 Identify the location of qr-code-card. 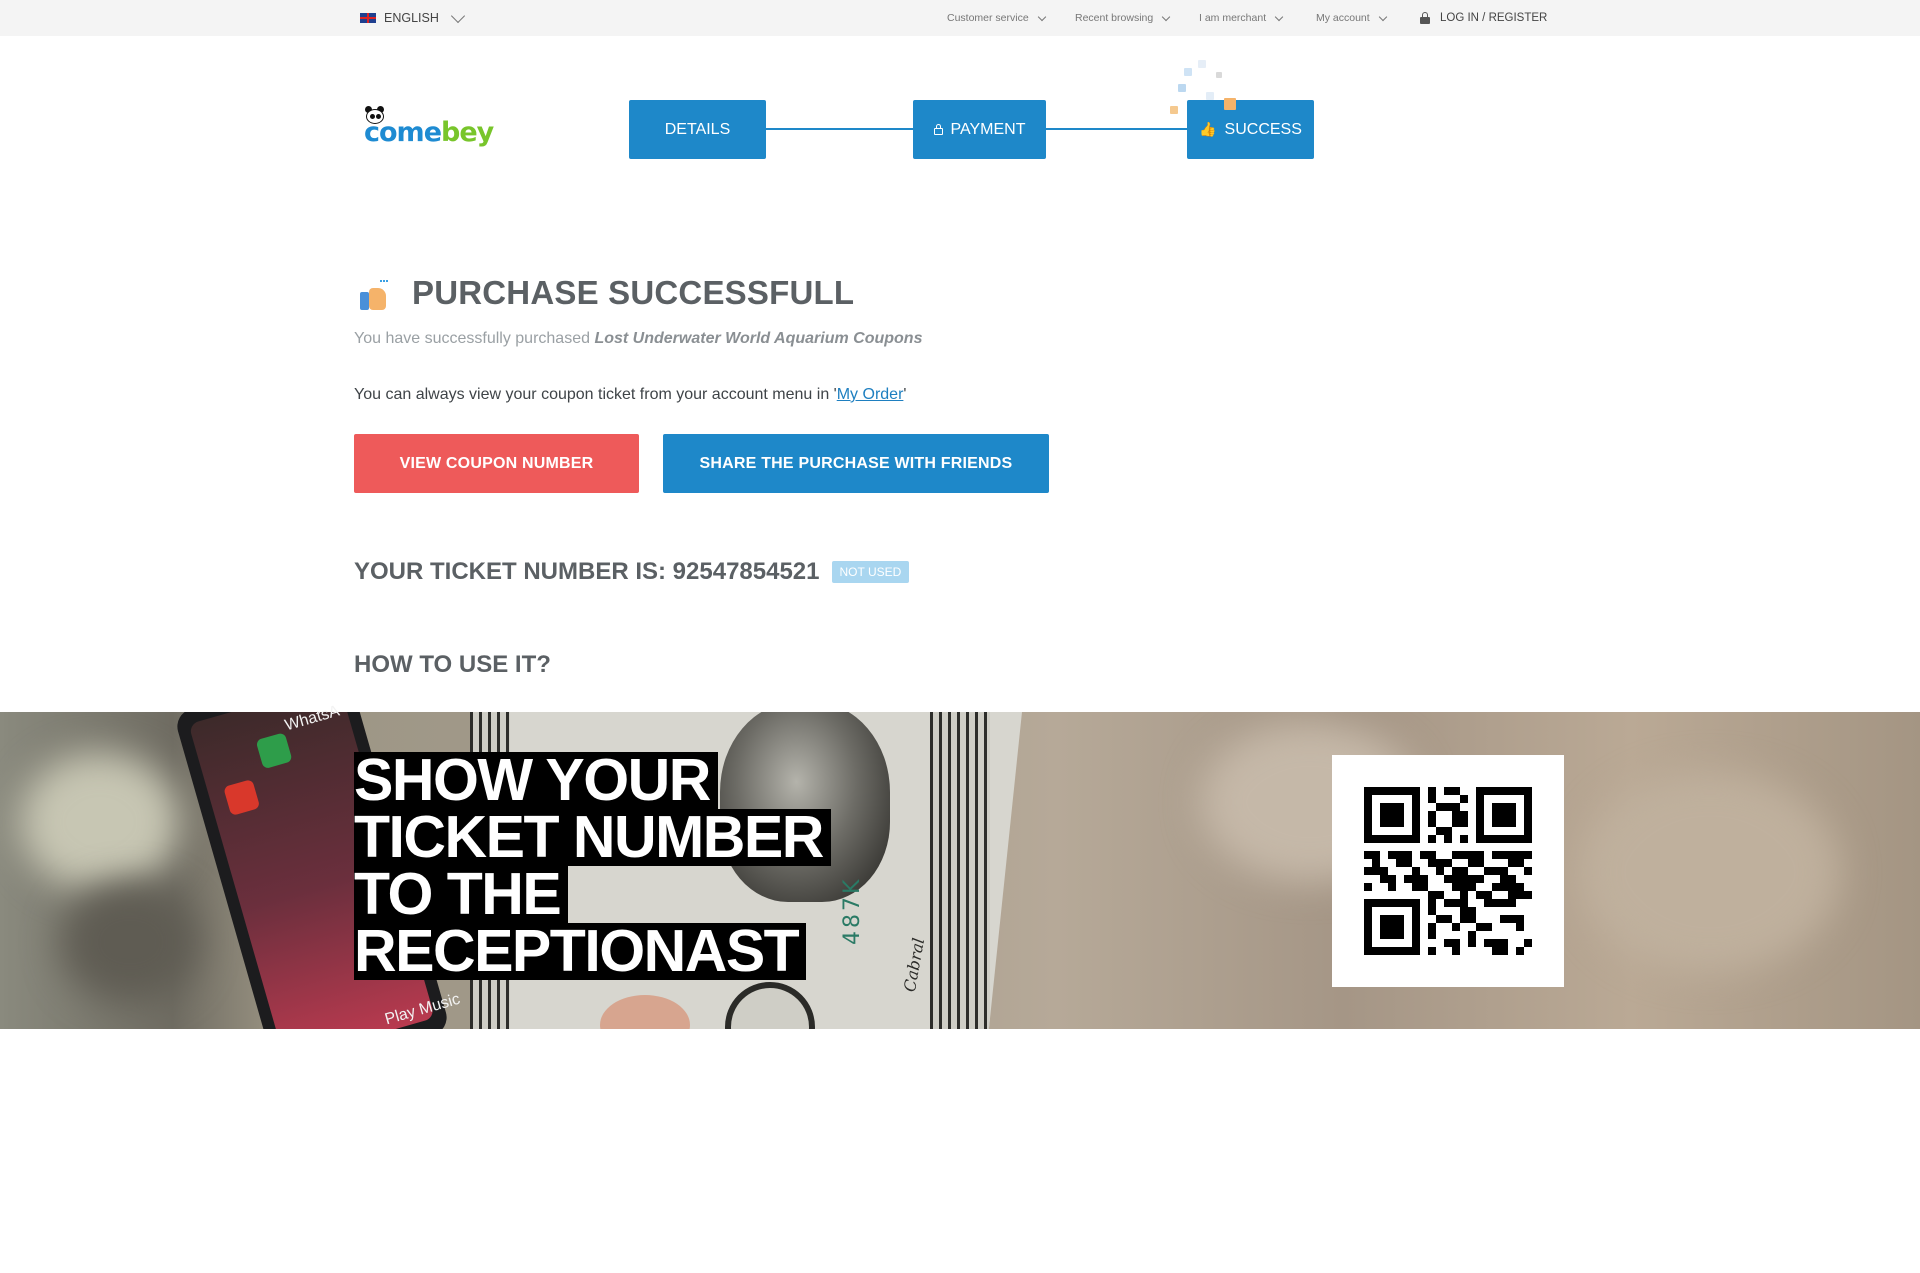
(1448, 871).